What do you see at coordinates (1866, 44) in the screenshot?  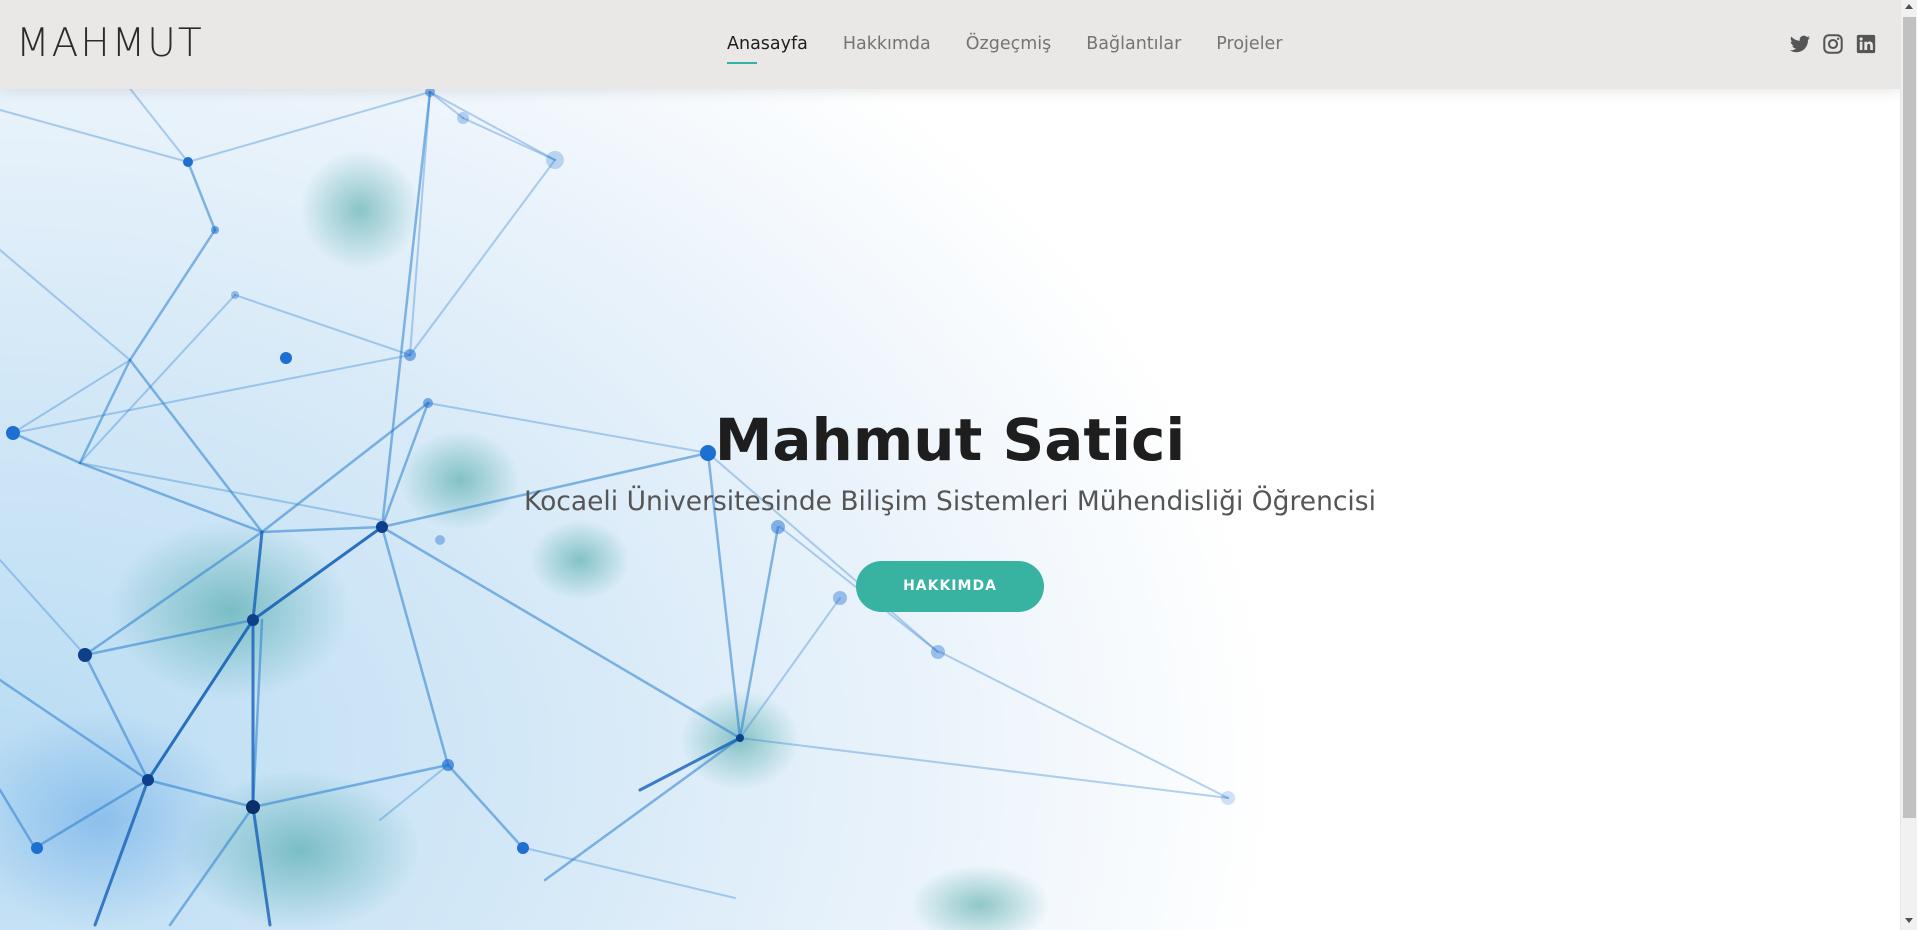 I see `linkedin-icon` at bounding box center [1866, 44].